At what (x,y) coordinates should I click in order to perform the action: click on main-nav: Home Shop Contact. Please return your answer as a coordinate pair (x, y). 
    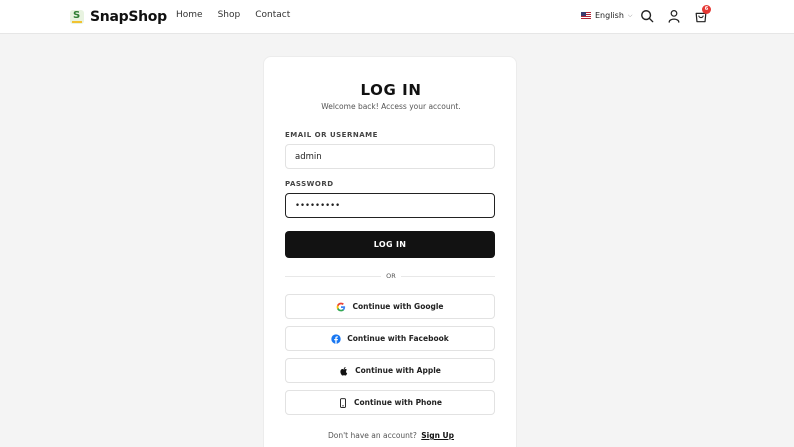
    Looking at the image, I should click on (233, 15).